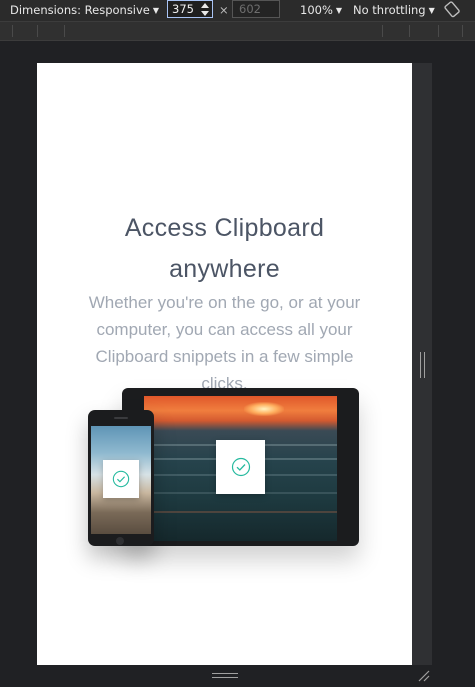 This screenshot has height=687, width=475. I want to click on throttling-caret-icon: ▼, so click(431, 10).